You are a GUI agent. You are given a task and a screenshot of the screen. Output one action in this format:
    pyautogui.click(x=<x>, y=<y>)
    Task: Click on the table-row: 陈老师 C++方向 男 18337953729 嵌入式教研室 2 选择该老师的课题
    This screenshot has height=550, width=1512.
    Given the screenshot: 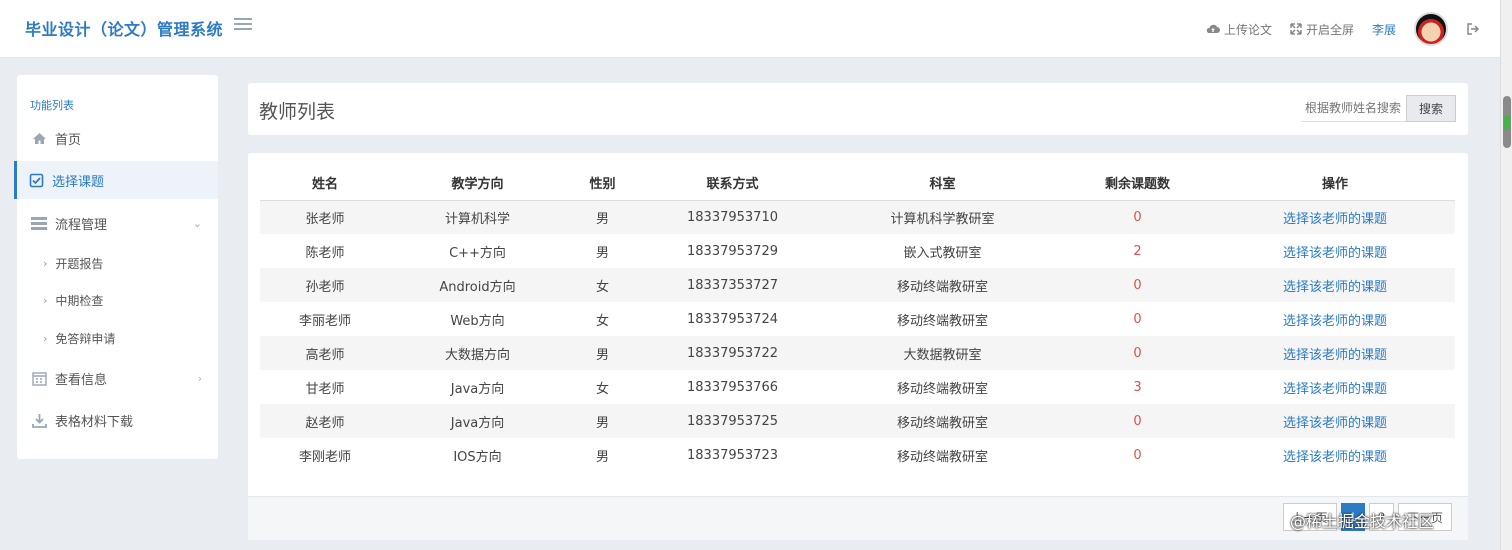 What is the action you would take?
    pyautogui.click(x=857, y=251)
    